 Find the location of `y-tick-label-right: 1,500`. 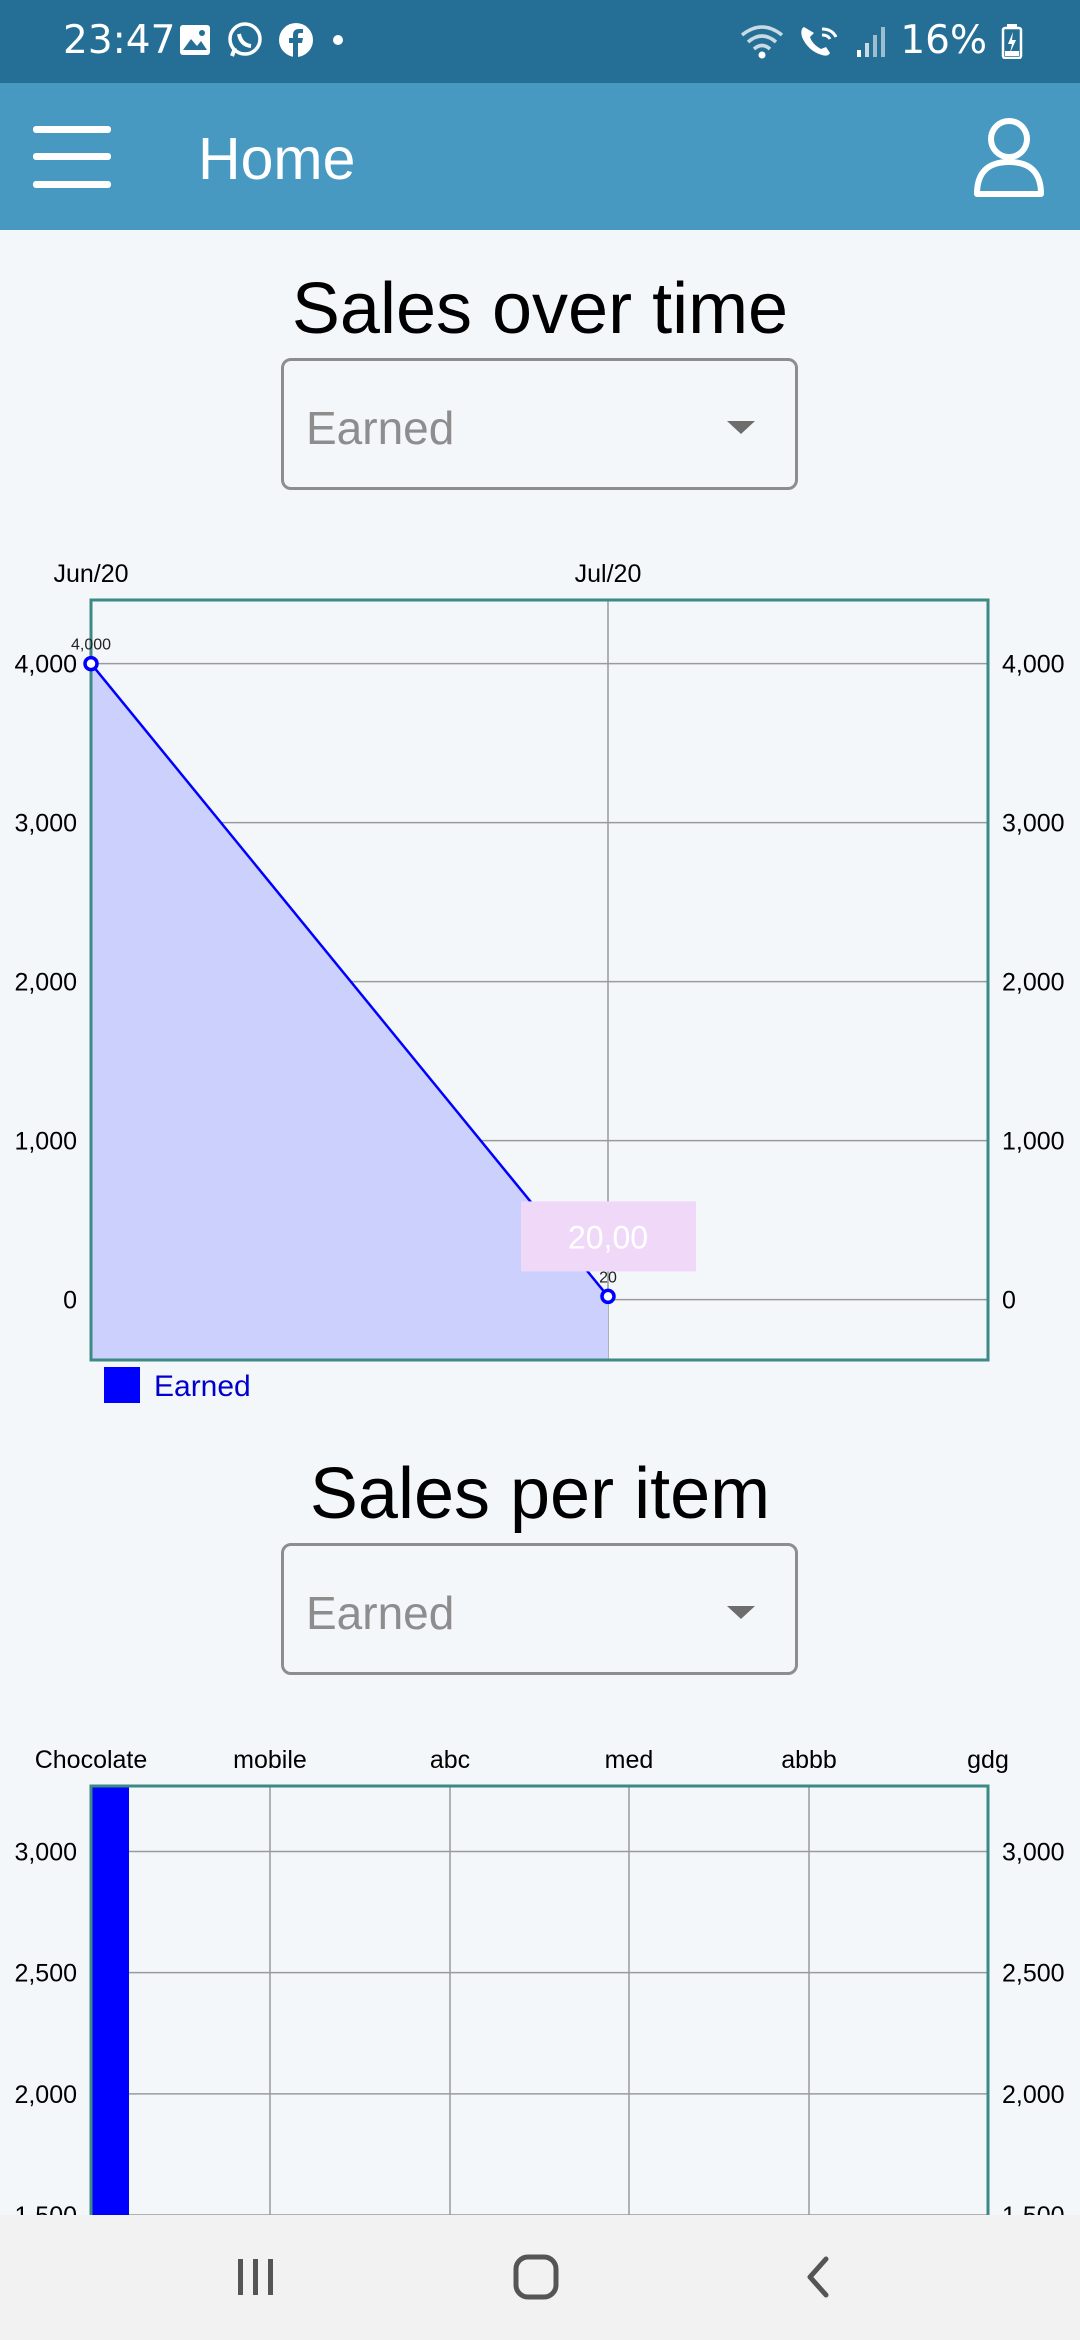

y-tick-label-right: 1,500 is located at coordinates (1033, 2208).